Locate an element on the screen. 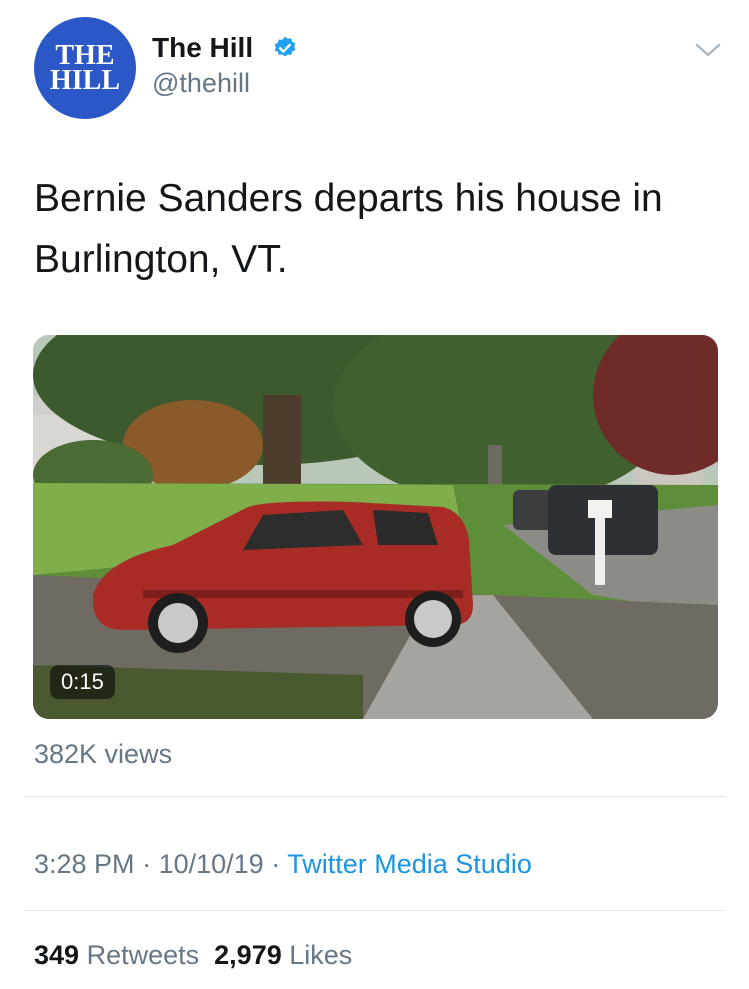 The height and width of the screenshot is (989, 749). video-duration-badge: 0:15 is located at coordinates (82, 682).